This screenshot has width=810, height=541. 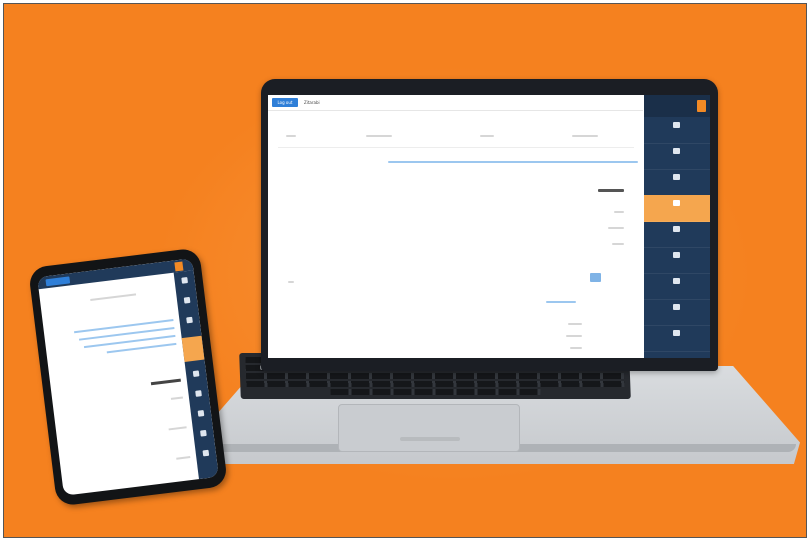 What do you see at coordinates (677, 130) in the screenshot?
I see `sidebar-item-home` at bounding box center [677, 130].